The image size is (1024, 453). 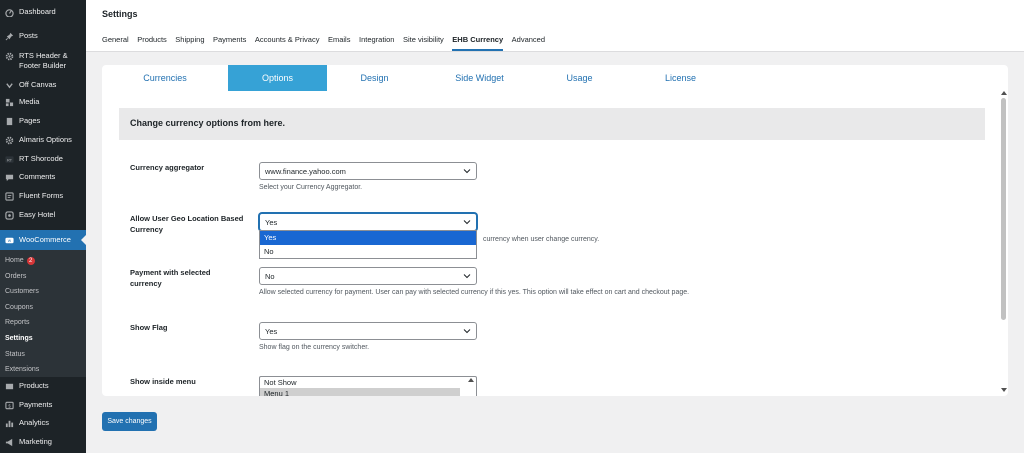 I want to click on page-icon, so click(x=9, y=121).